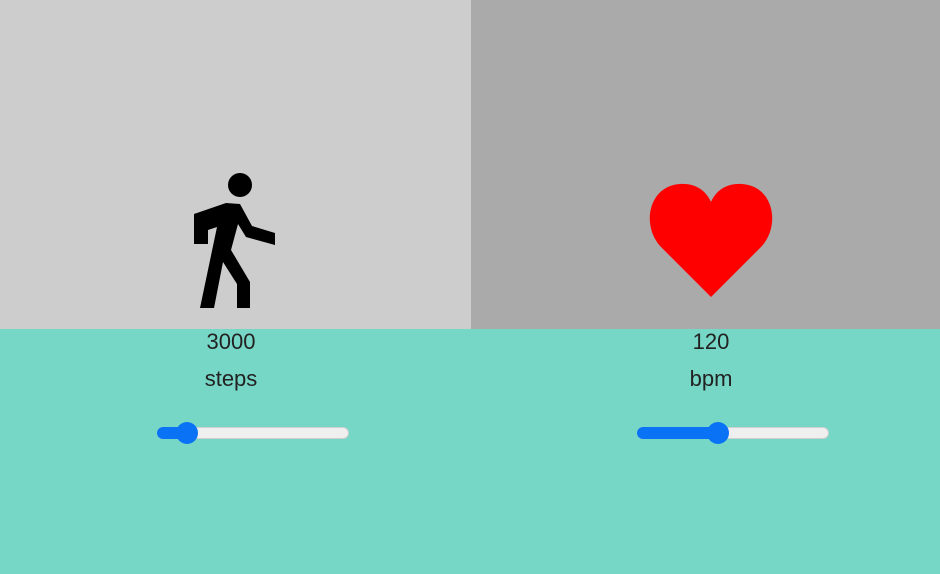 The height and width of the screenshot is (574, 940). I want to click on heart-rate-slider-thumb, so click(717, 433).